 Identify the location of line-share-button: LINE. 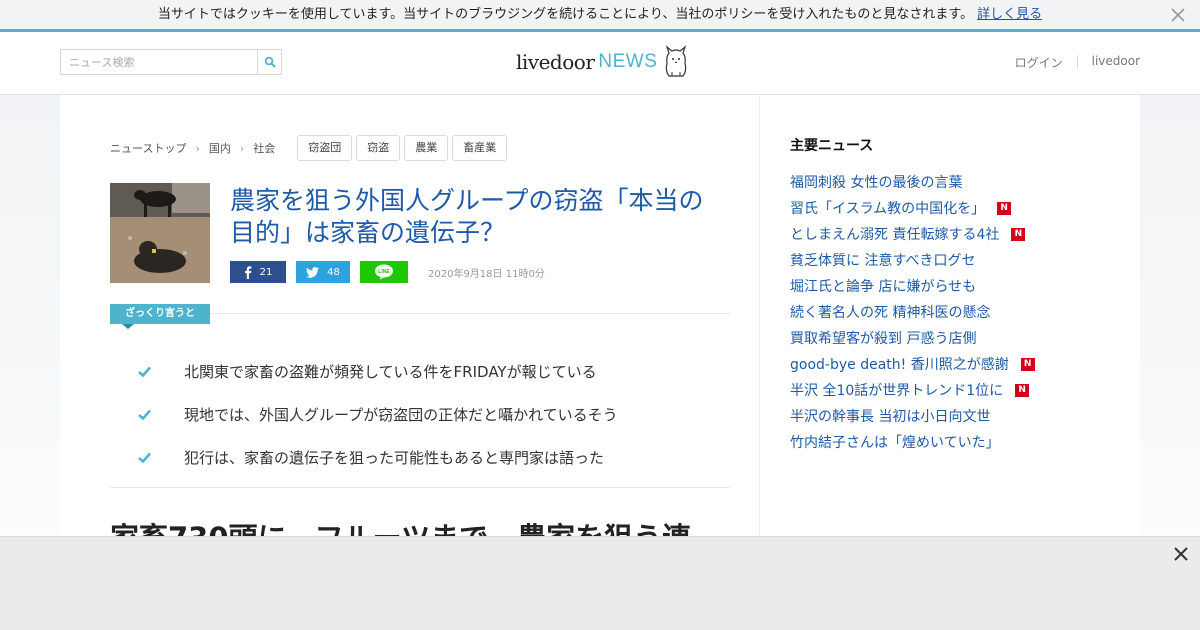
(384, 272).